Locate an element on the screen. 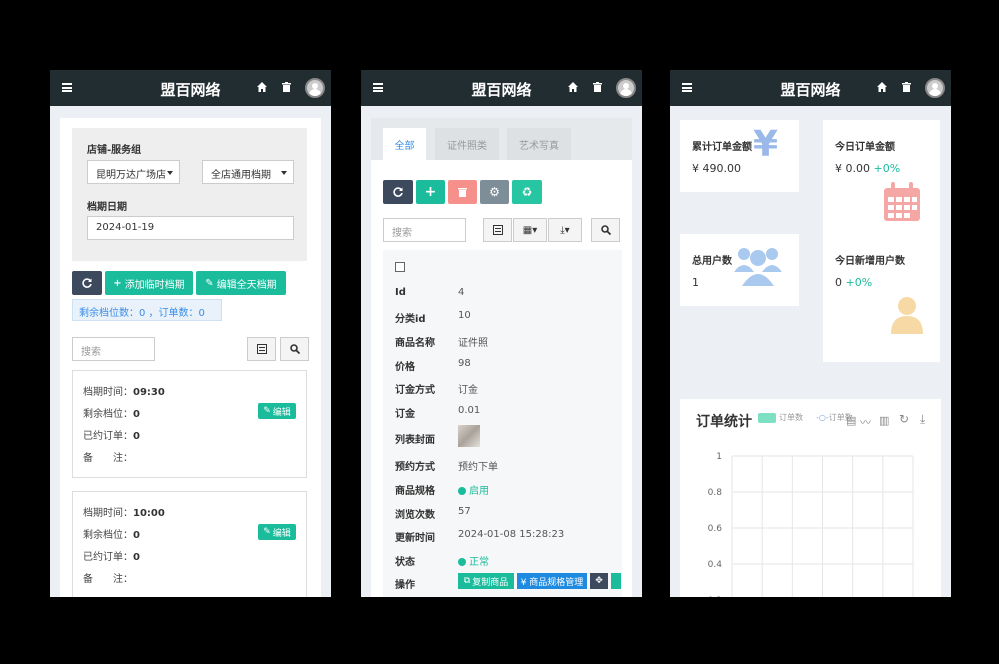  top-bar: 盟百网络 is located at coordinates (501, 88).